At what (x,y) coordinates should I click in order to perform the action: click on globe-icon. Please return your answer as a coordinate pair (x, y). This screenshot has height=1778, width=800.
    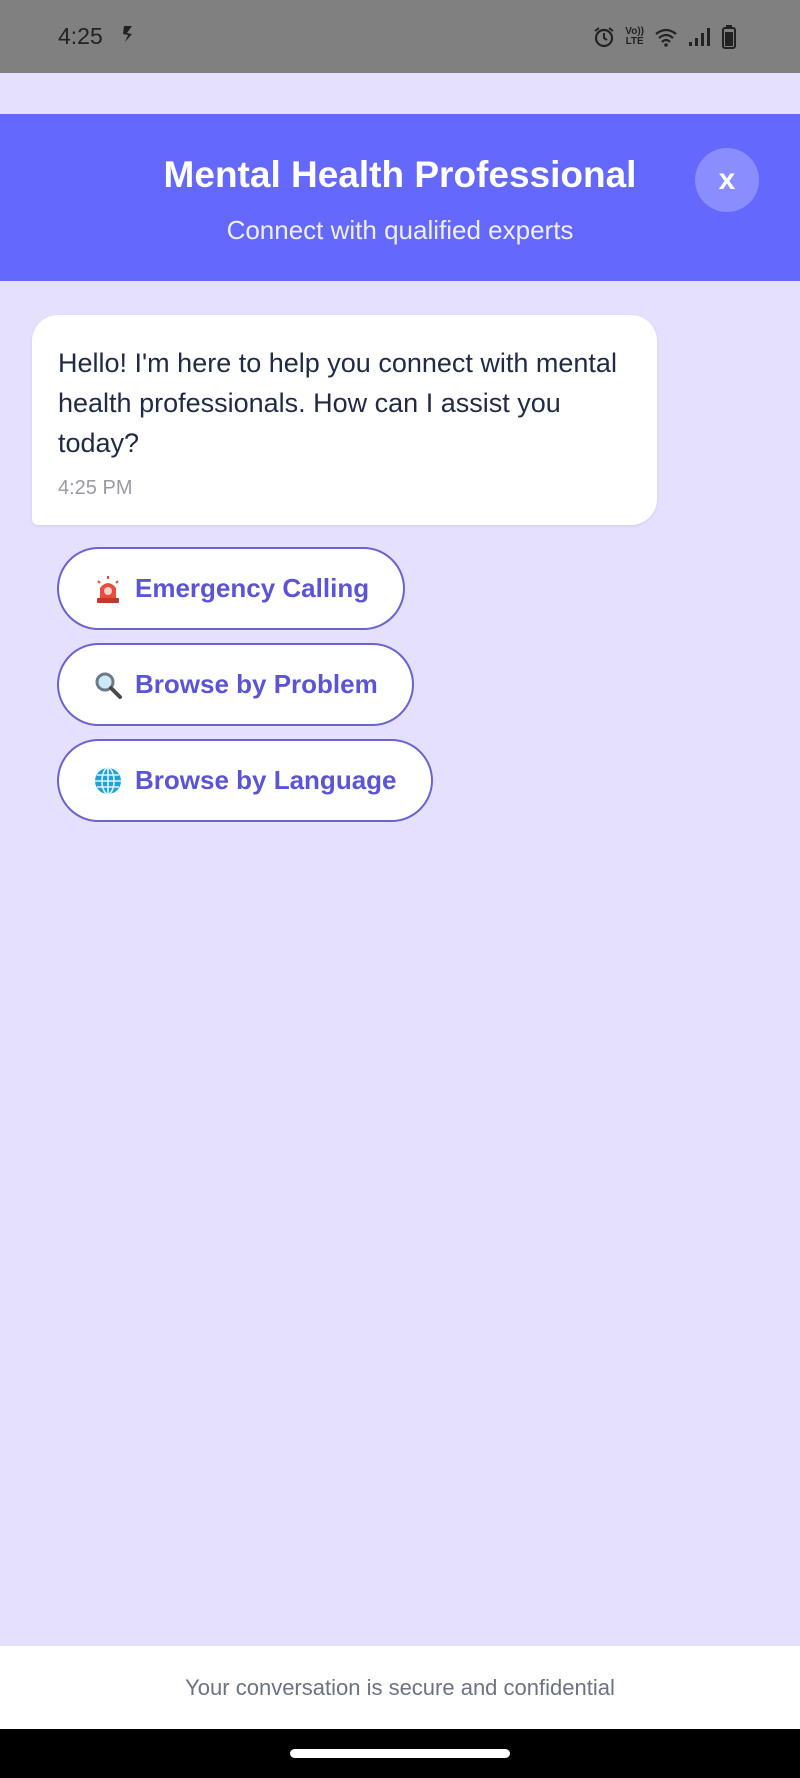
    Looking at the image, I should click on (108, 781).